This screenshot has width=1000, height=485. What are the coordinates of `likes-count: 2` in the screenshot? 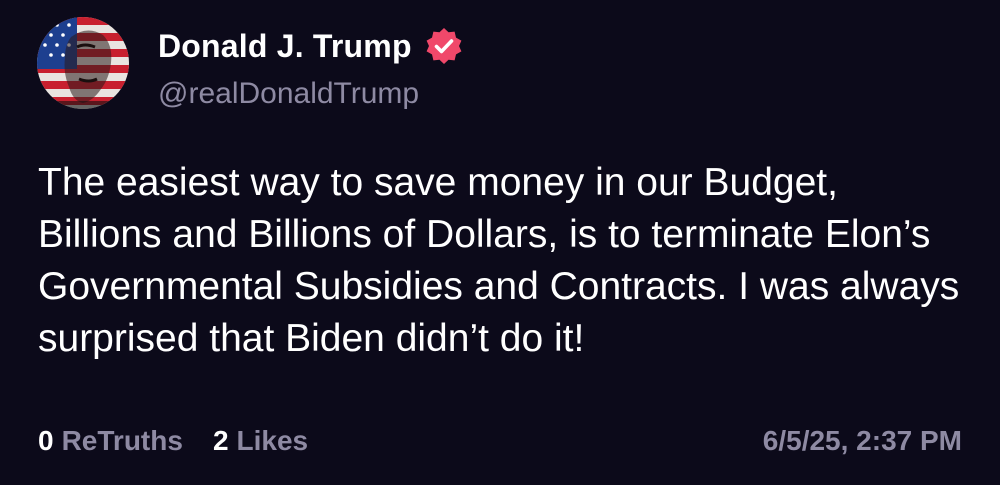 It's located at (220, 440).